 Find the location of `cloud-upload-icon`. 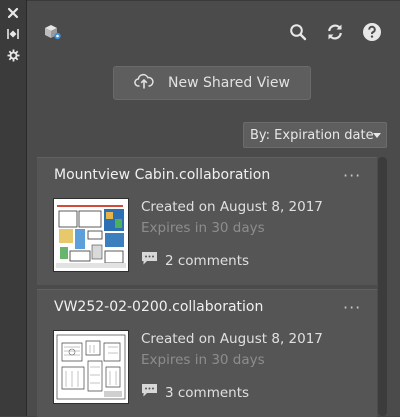

cloud-upload-icon is located at coordinates (144, 83).